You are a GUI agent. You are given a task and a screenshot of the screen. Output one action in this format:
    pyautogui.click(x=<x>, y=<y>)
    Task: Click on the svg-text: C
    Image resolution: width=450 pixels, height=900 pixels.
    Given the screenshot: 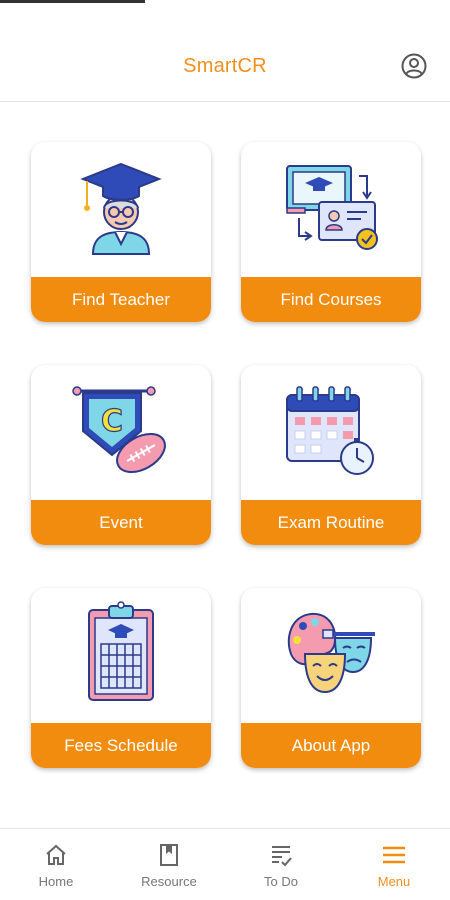 What is the action you would take?
    pyautogui.click(x=112, y=421)
    